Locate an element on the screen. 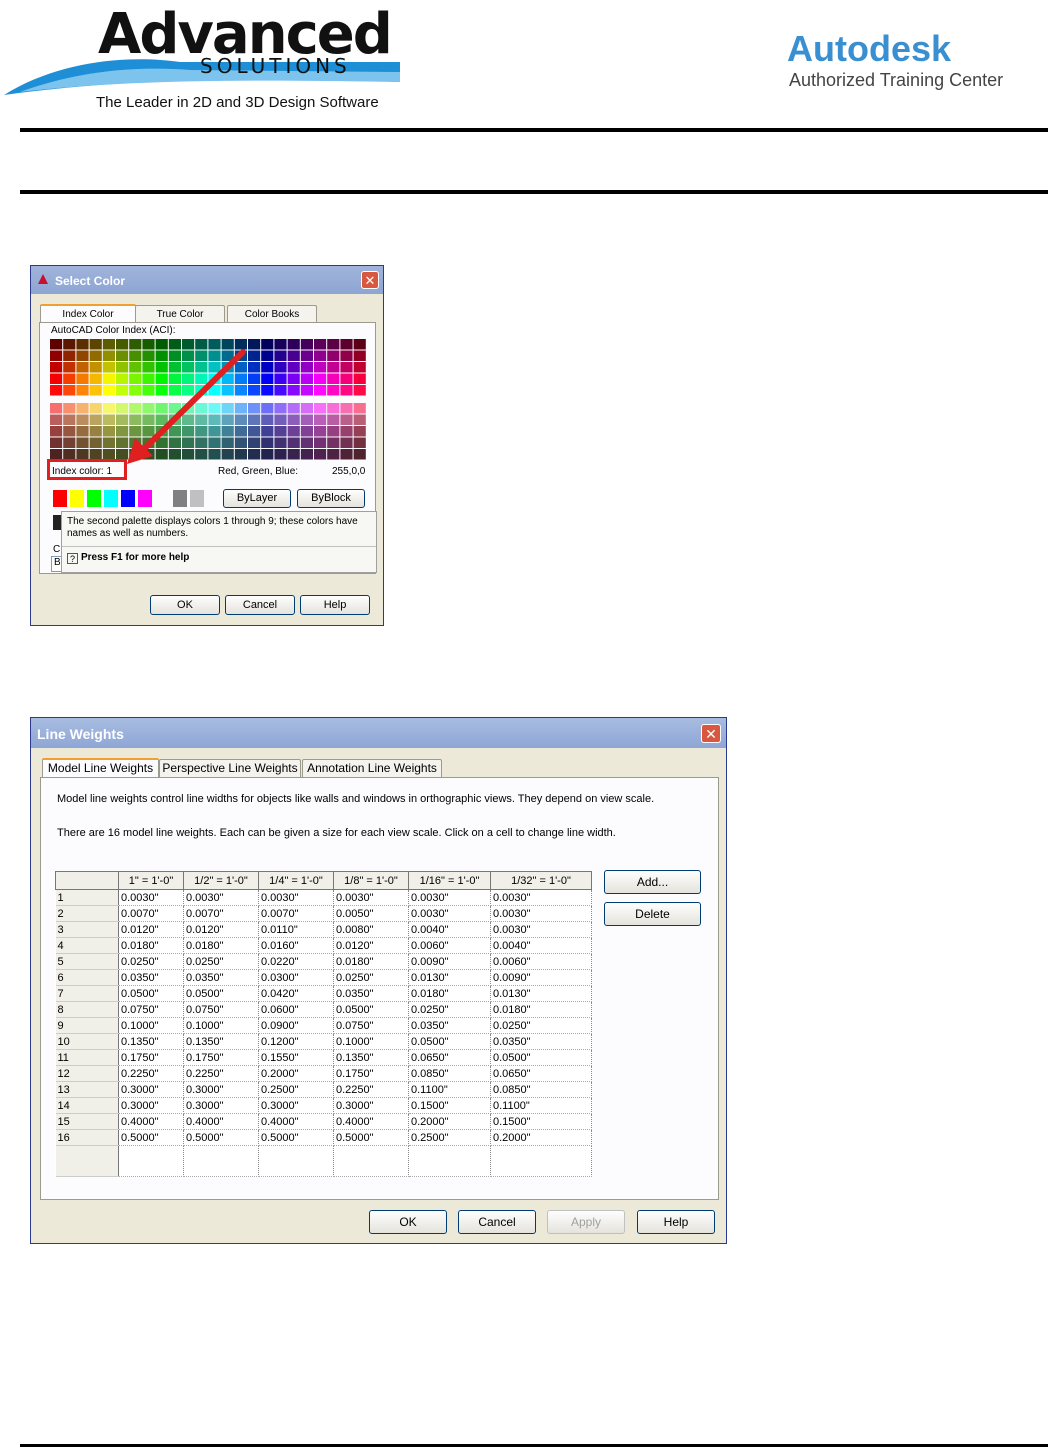 The width and height of the screenshot is (1048, 1448). weight-cell: 0.1200" is located at coordinates (296, 1041).